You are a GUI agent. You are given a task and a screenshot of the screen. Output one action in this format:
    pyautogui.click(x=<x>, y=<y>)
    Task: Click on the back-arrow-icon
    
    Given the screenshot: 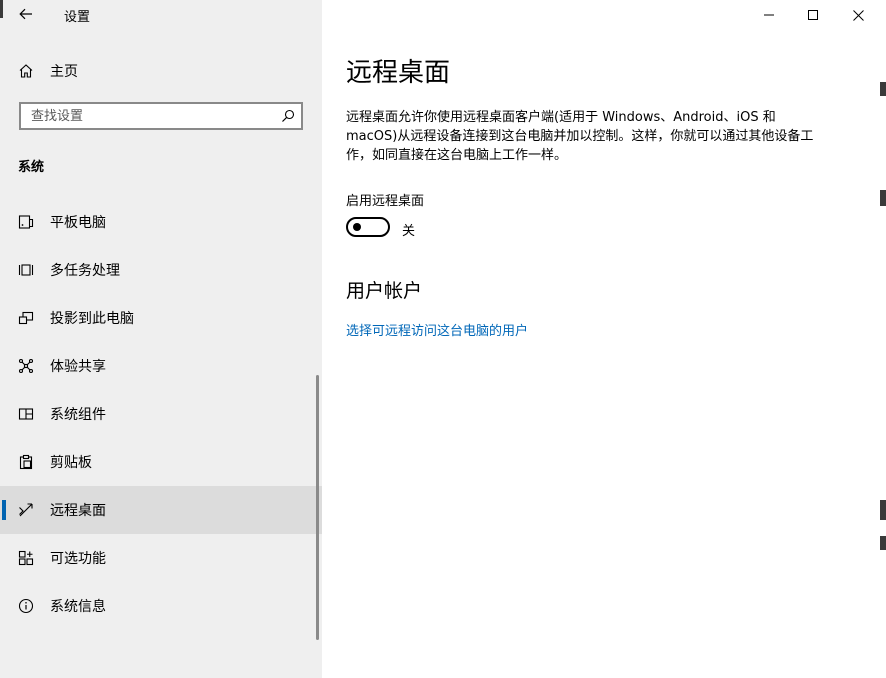 What is the action you would take?
    pyautogui.click(x=25, y=14)
    